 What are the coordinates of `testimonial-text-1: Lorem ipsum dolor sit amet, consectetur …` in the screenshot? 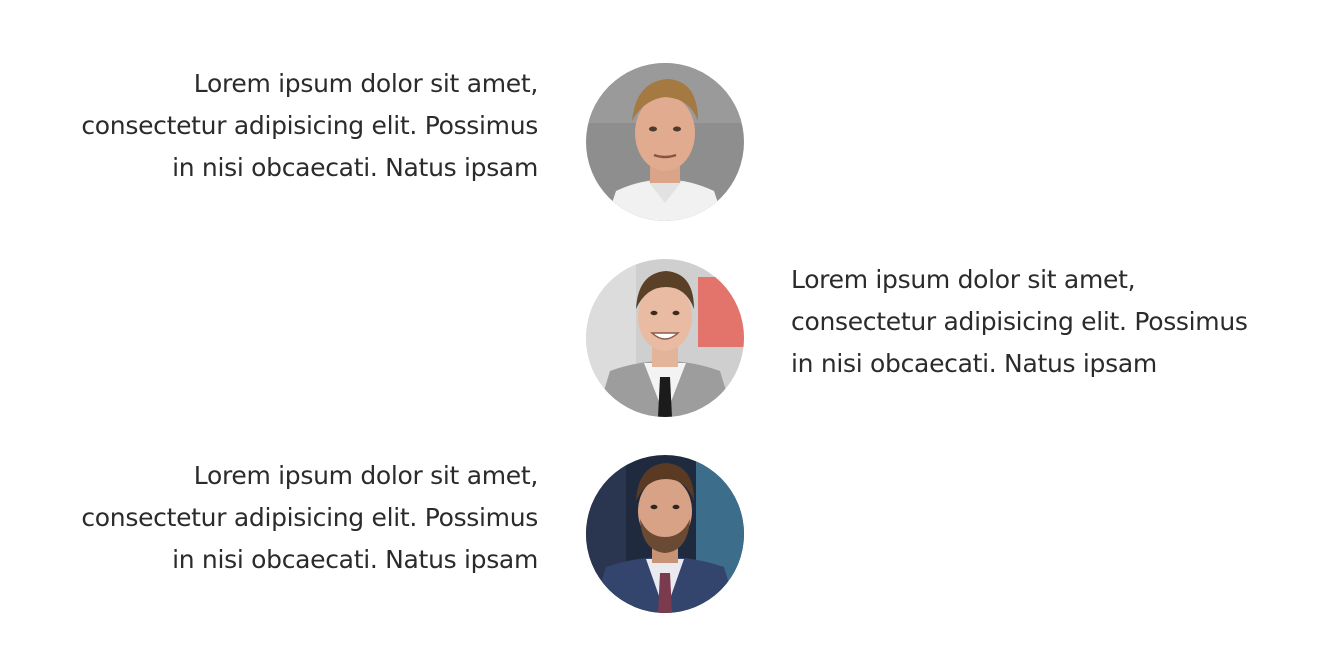 It's located at (293, 126).